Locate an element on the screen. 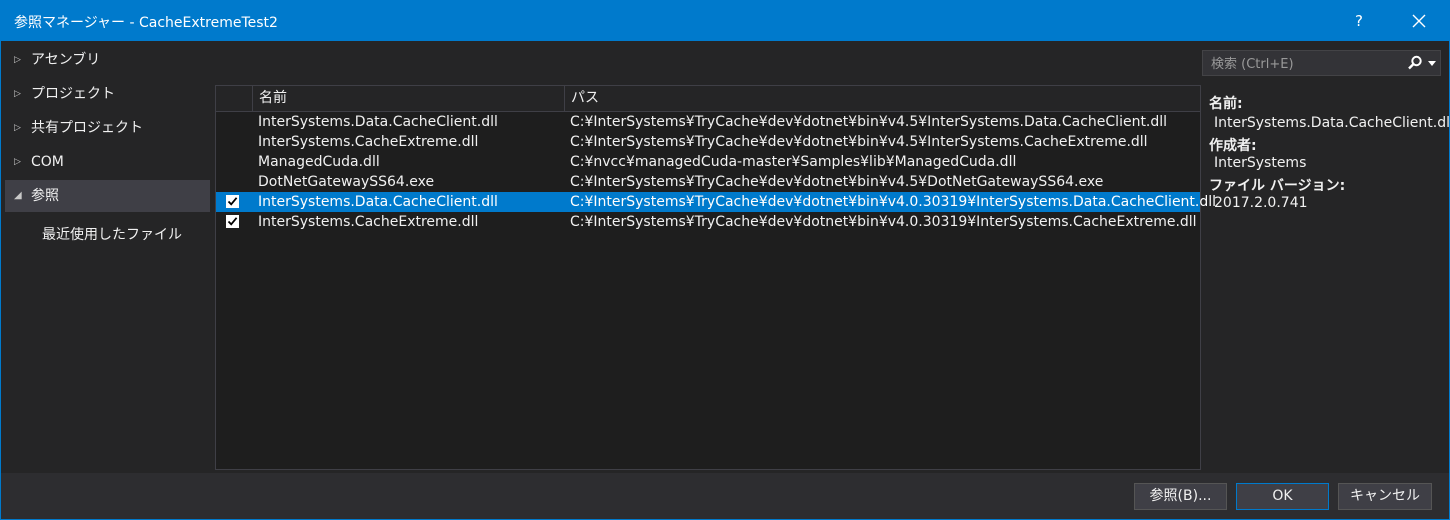 The width and height of the screenshot is (1450, 520). nav-item-label: アセンブリ is located at coordinates (66, 60).